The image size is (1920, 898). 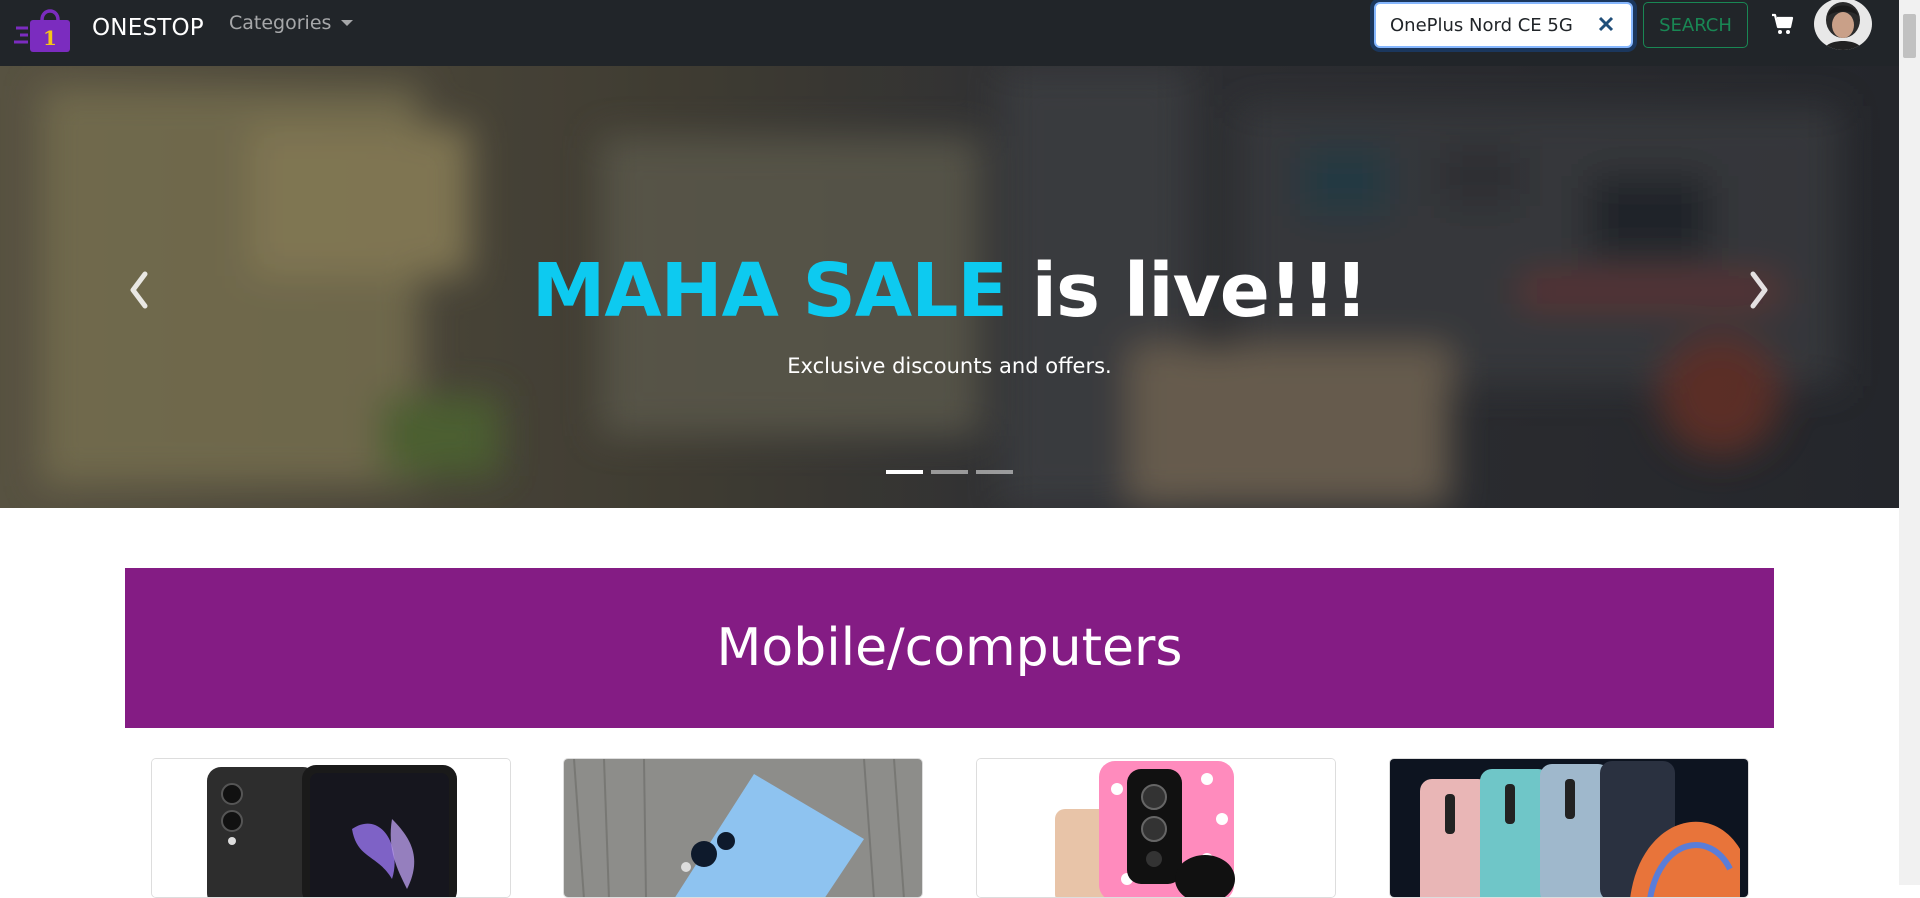 I want to click on page-scrollbar, so click(x=1909, y=442).